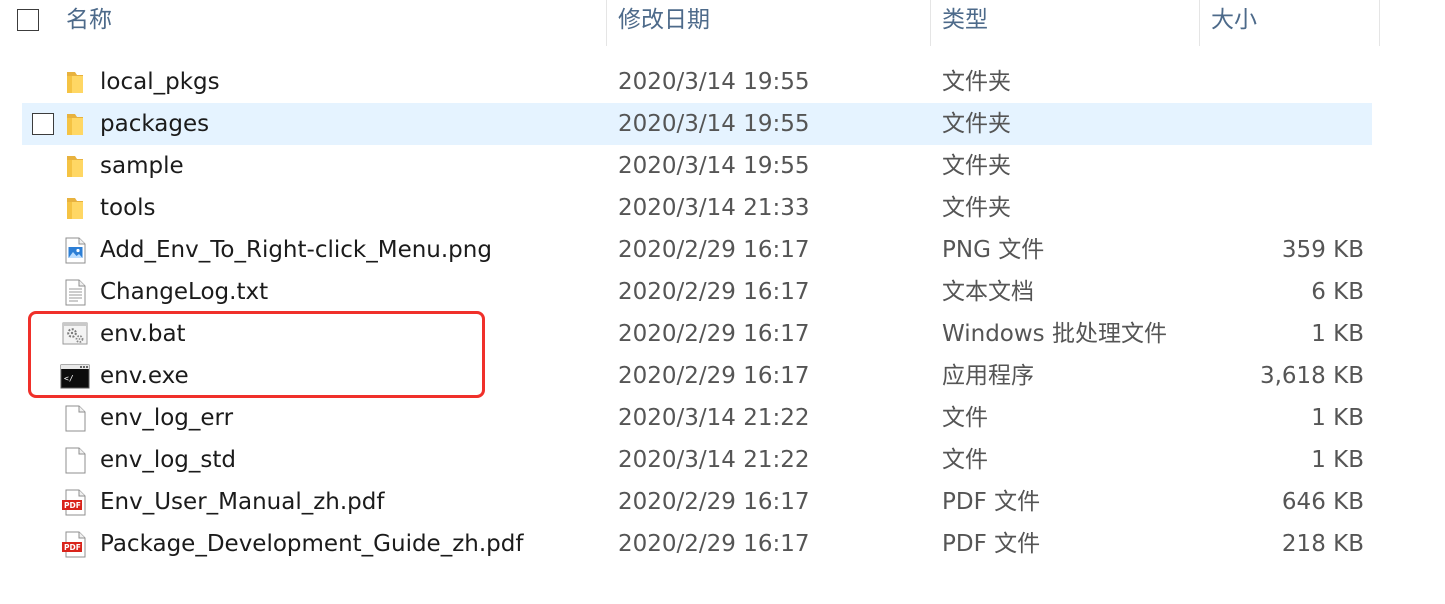 The height and width of the screenshot is (604, 1445). What do you see at coordinates (128, 208) in the screenshot?
I see `file-name: tools` at bounding box center [128, 208].